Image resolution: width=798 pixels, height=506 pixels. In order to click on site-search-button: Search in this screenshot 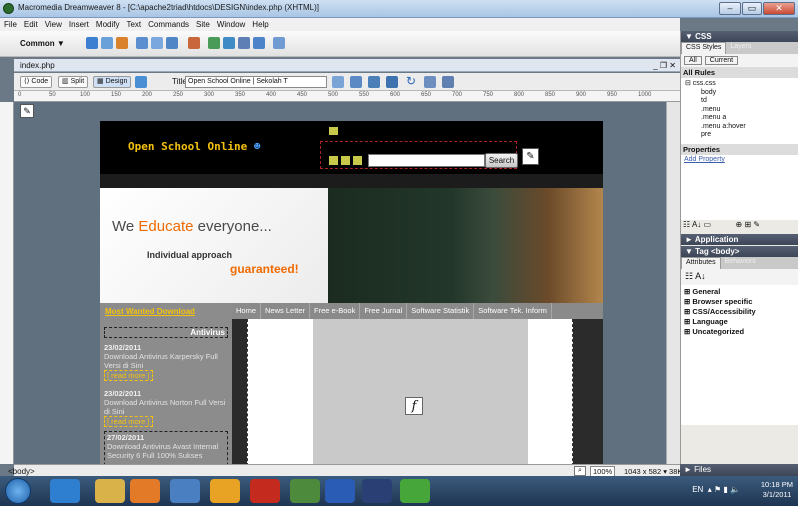, I will do `click(501, 160)`.